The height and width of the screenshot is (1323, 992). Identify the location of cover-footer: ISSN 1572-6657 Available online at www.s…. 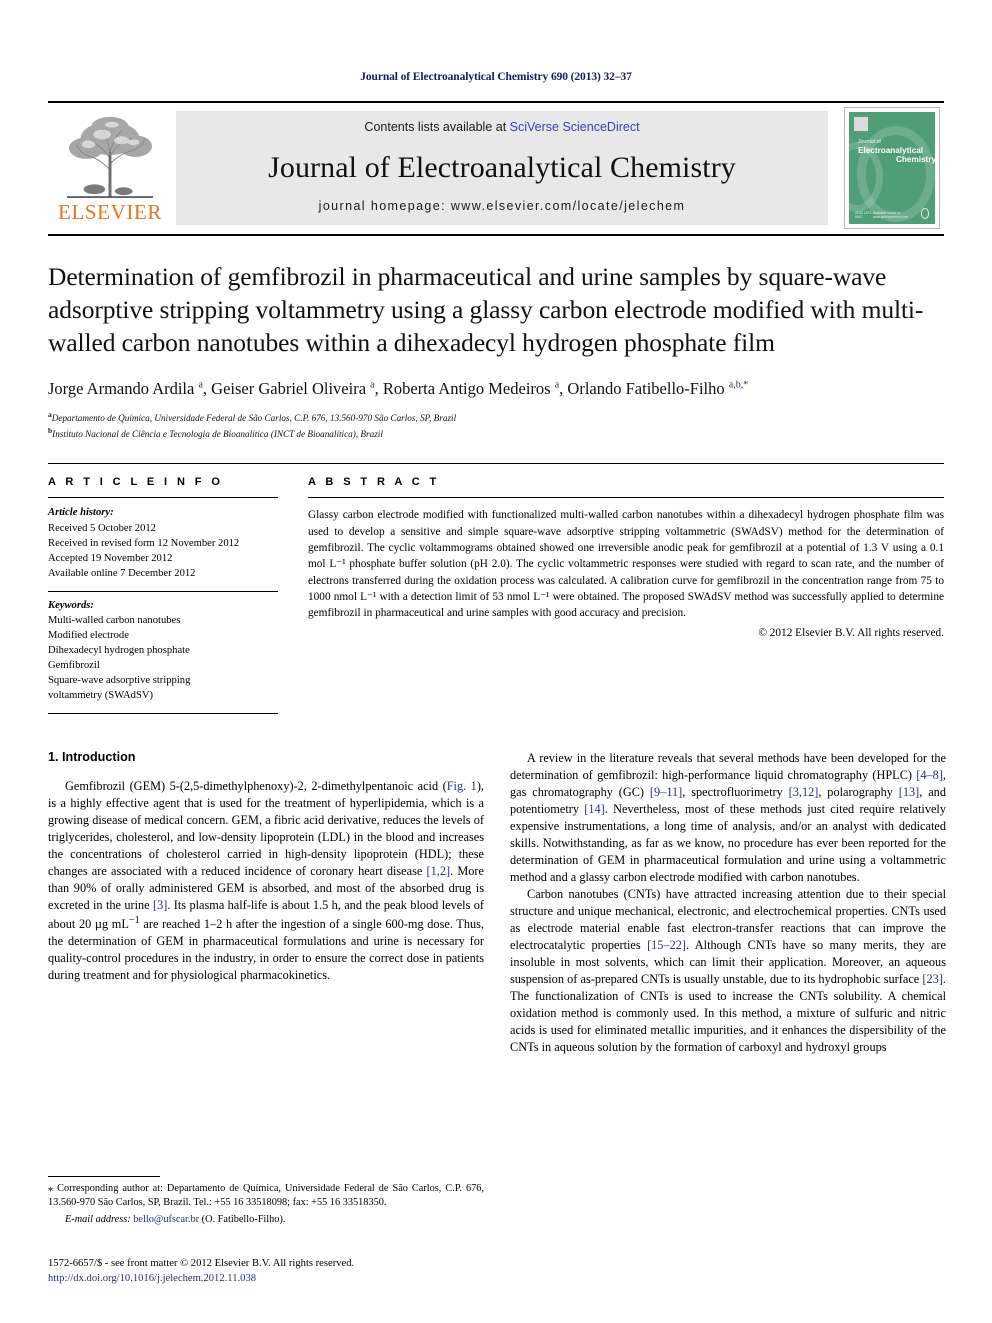
(892, 213).